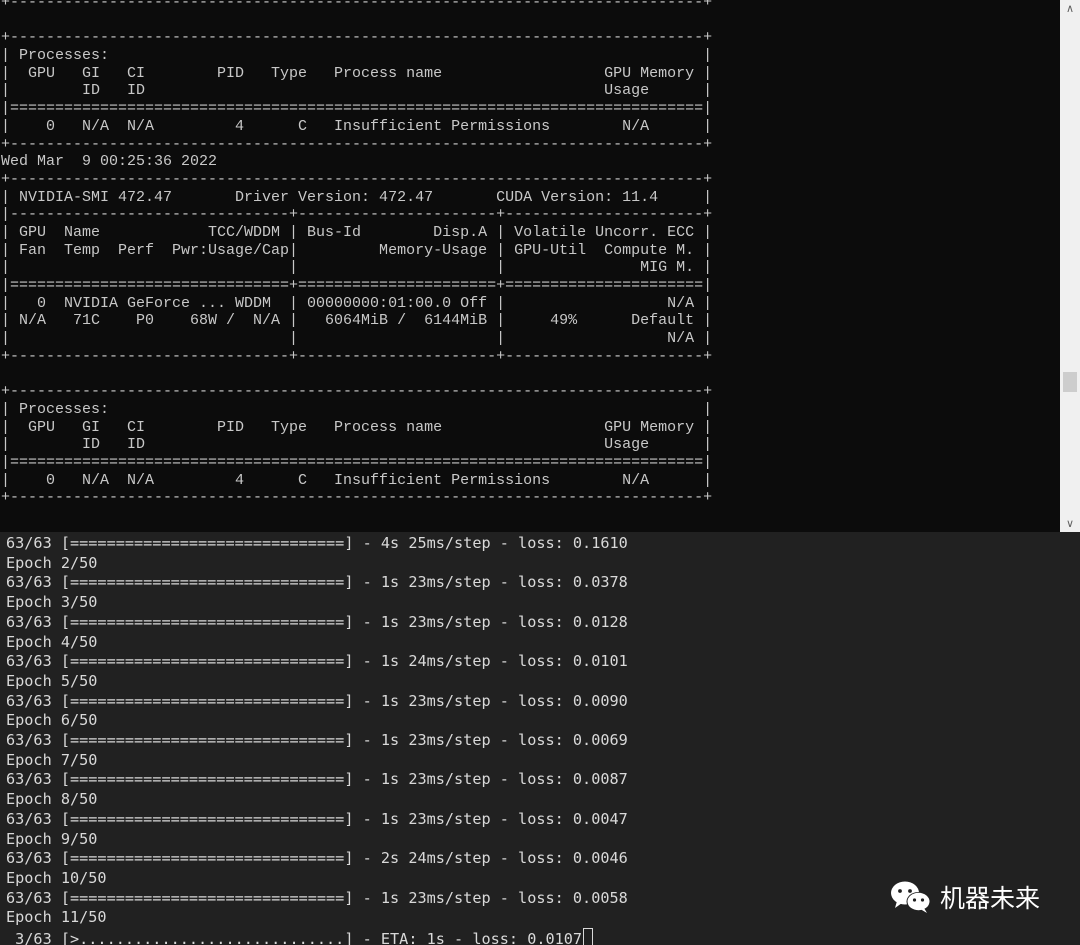  Describe the element at coordinates (1070, 8) in the screenshot. I see `scroll-up-icon: ∧` at that location.